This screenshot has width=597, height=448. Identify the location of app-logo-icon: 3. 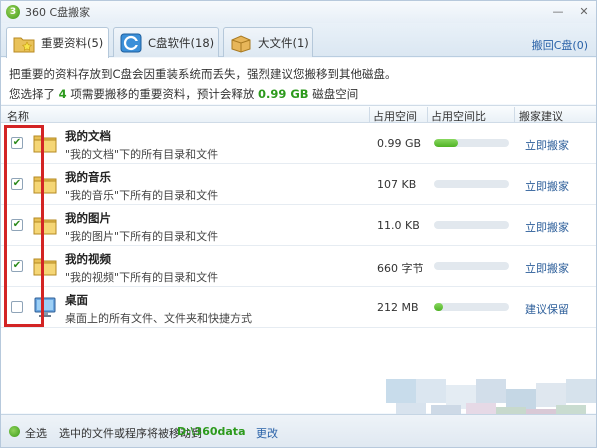
(13, 12).